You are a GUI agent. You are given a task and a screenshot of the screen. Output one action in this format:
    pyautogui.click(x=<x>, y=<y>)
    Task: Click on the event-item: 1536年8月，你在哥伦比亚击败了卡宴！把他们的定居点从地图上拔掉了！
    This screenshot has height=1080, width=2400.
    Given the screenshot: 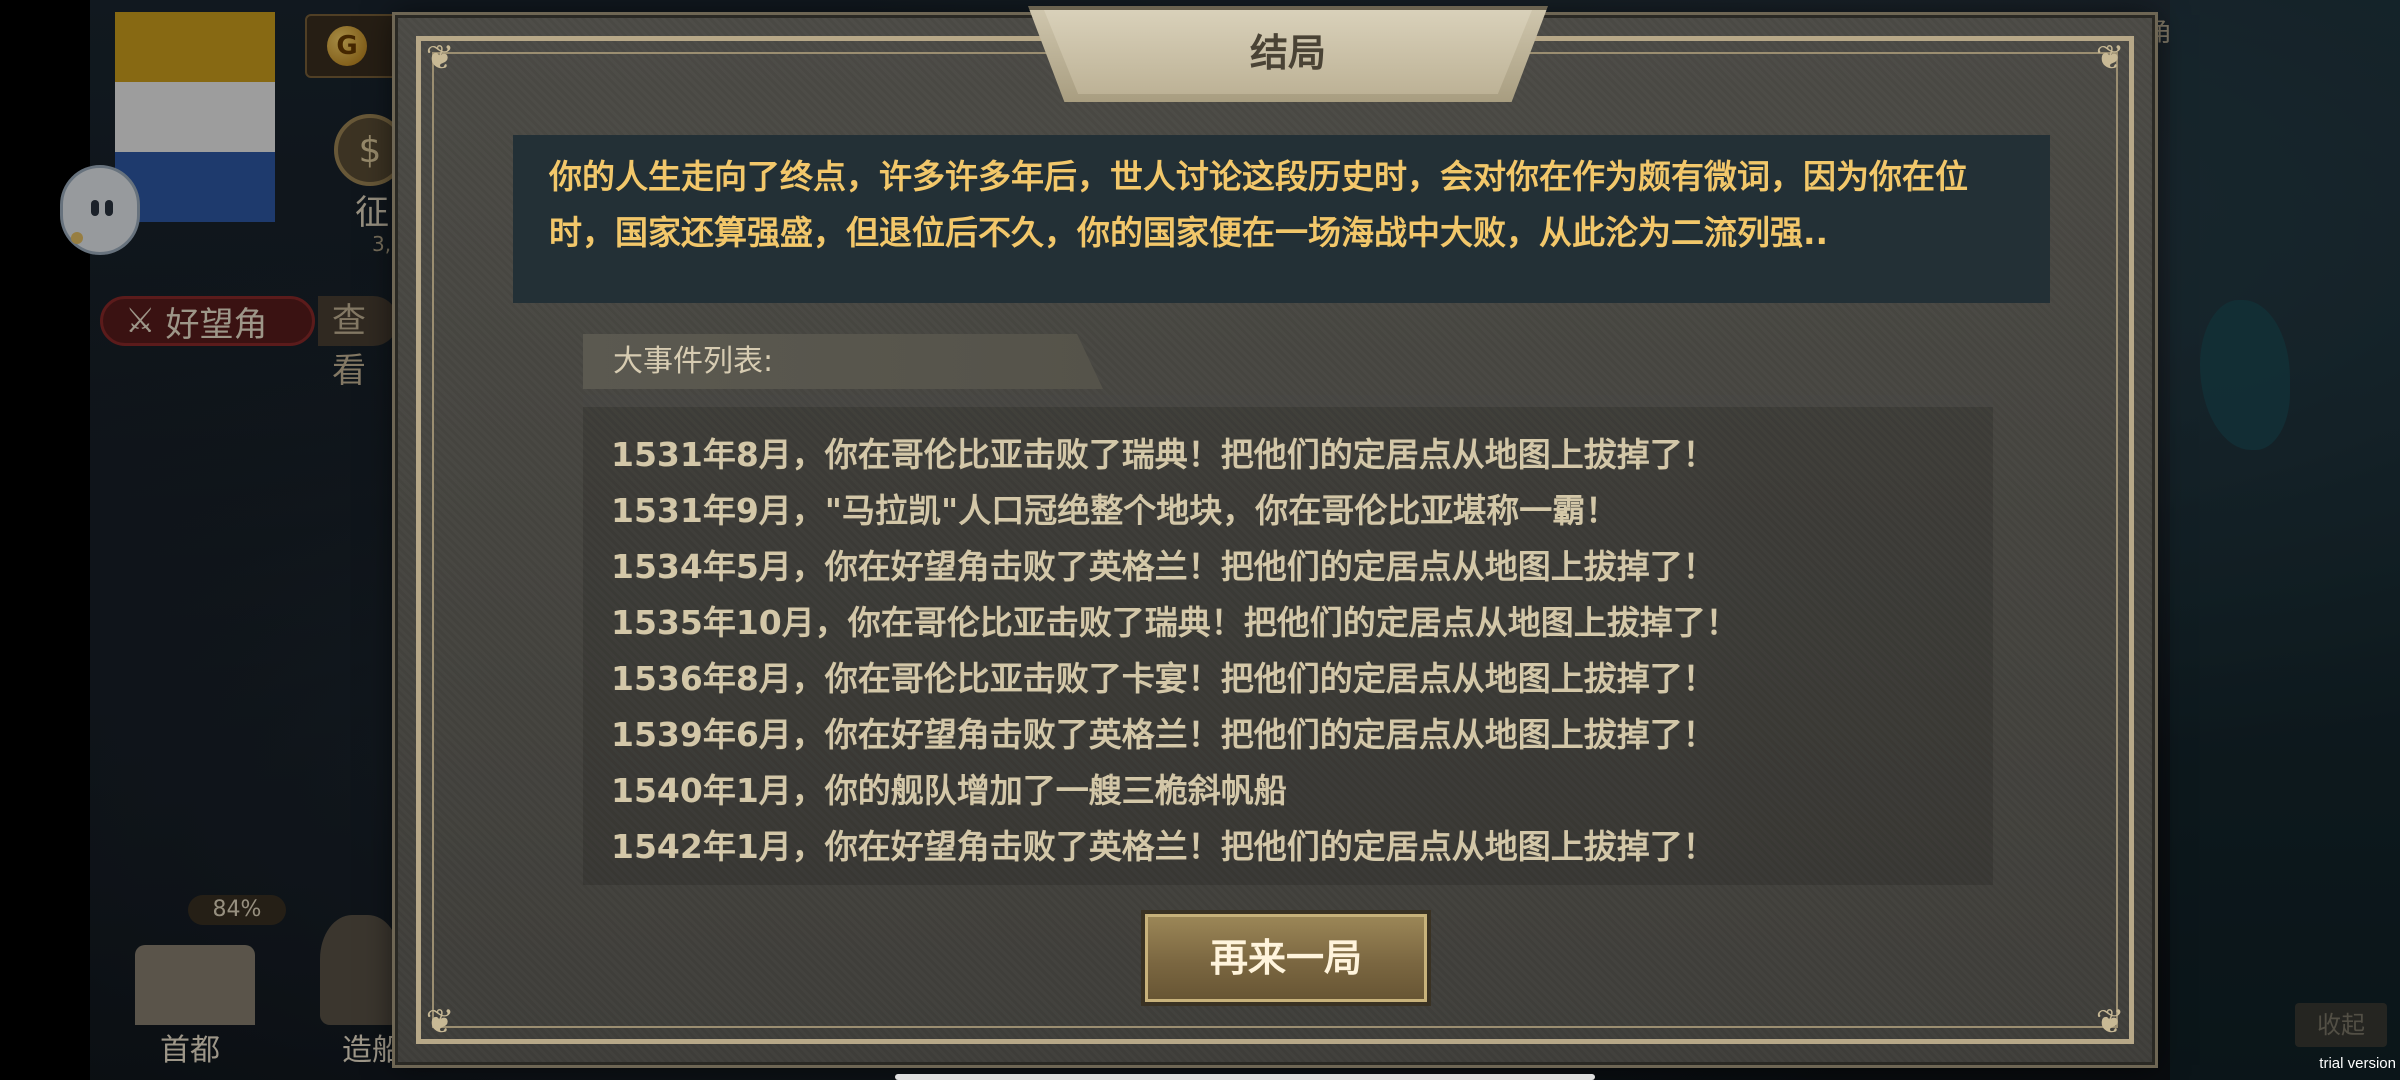 What is the action you would take?
    pyautogui.click(x=1163, y=678)
    